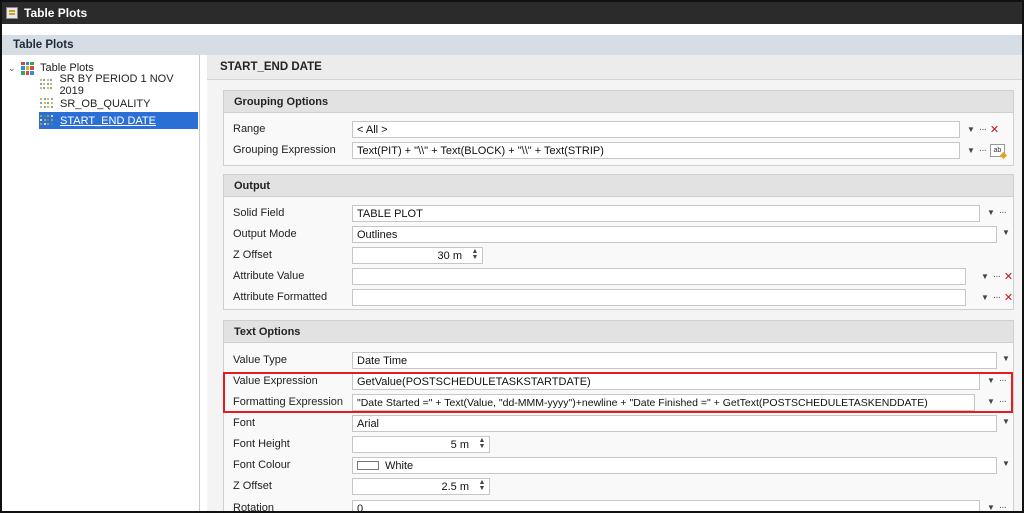  I want to click on row-attribute-formatted: Attribute Formatted ▼ ··· ✕, so click(618, 297).